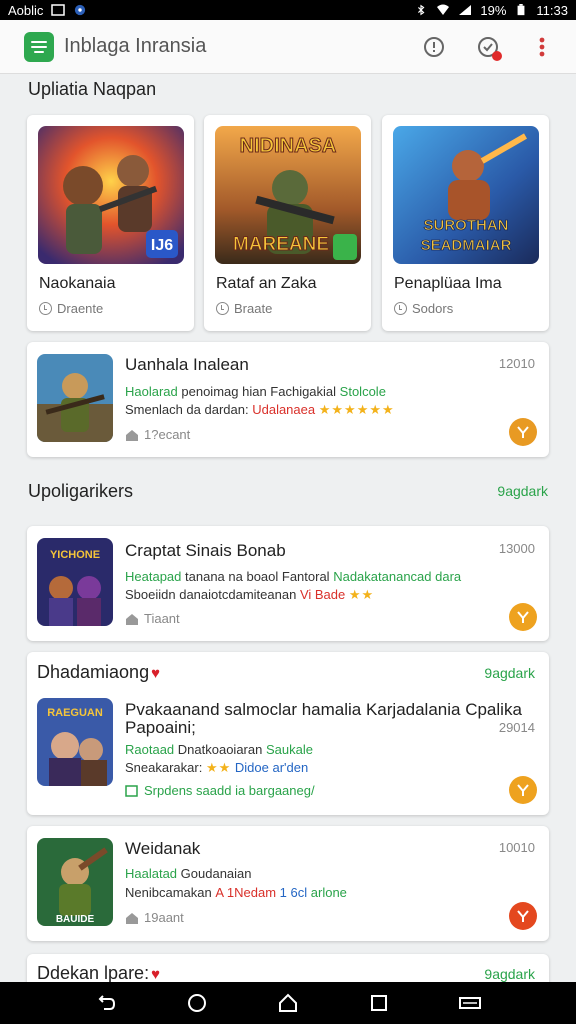  I want to click on sync-icon, so click(80, 10).